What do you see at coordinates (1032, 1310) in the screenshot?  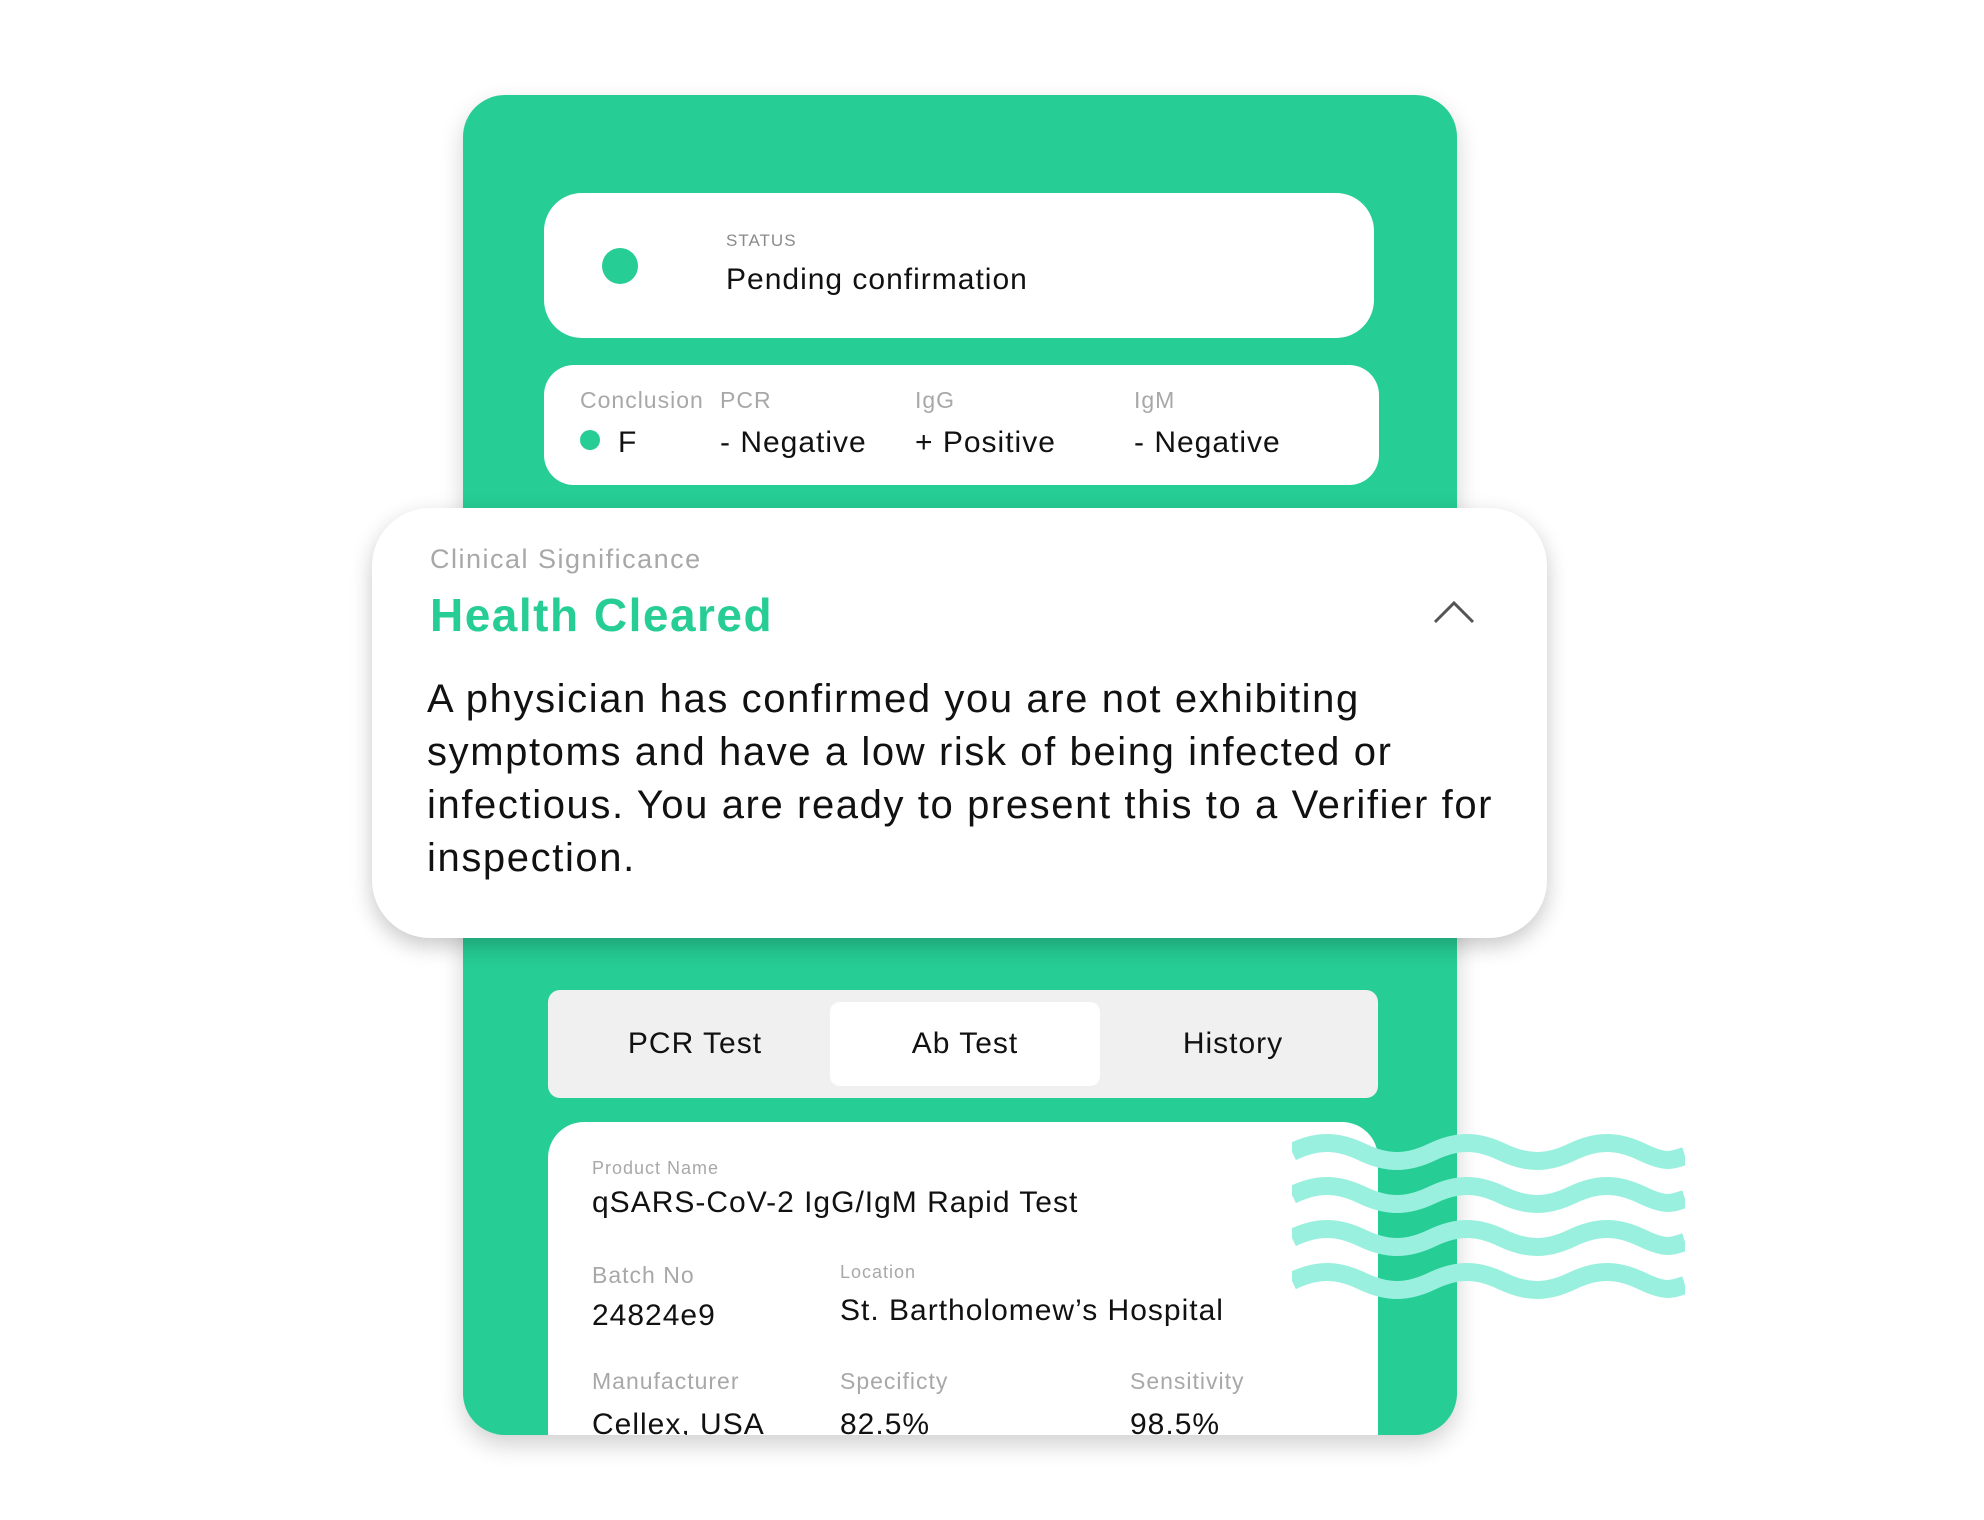 I see `location-value: St. Bartholomew’s Hospital` at bounding box center [1032, 1310].